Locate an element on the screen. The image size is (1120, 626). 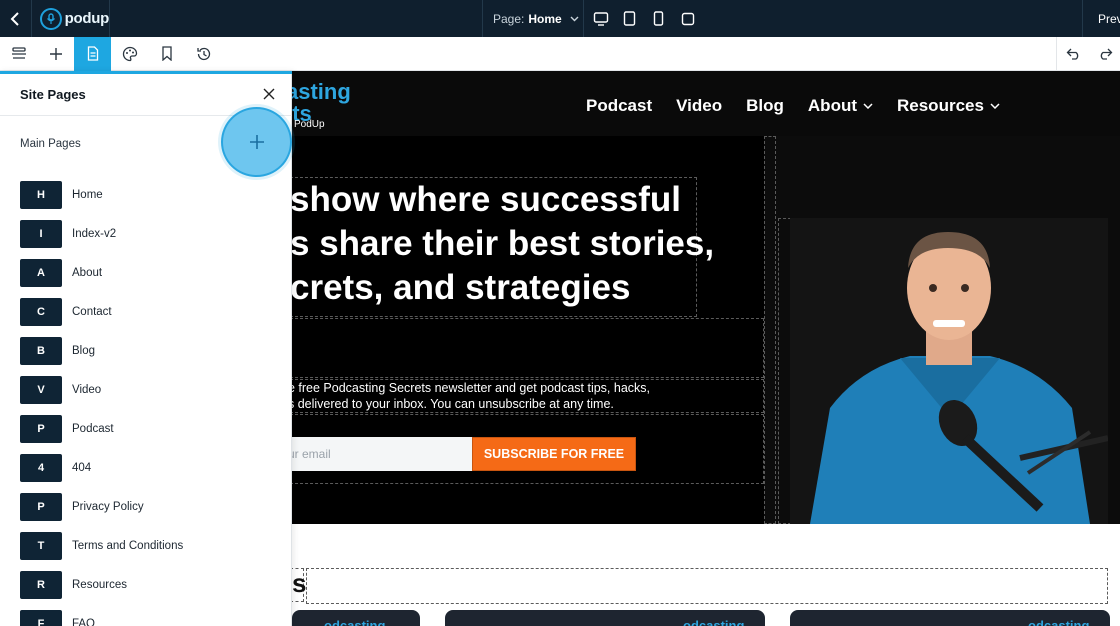
email-input-placeholder: ur email is located at coordinates (311, 454).